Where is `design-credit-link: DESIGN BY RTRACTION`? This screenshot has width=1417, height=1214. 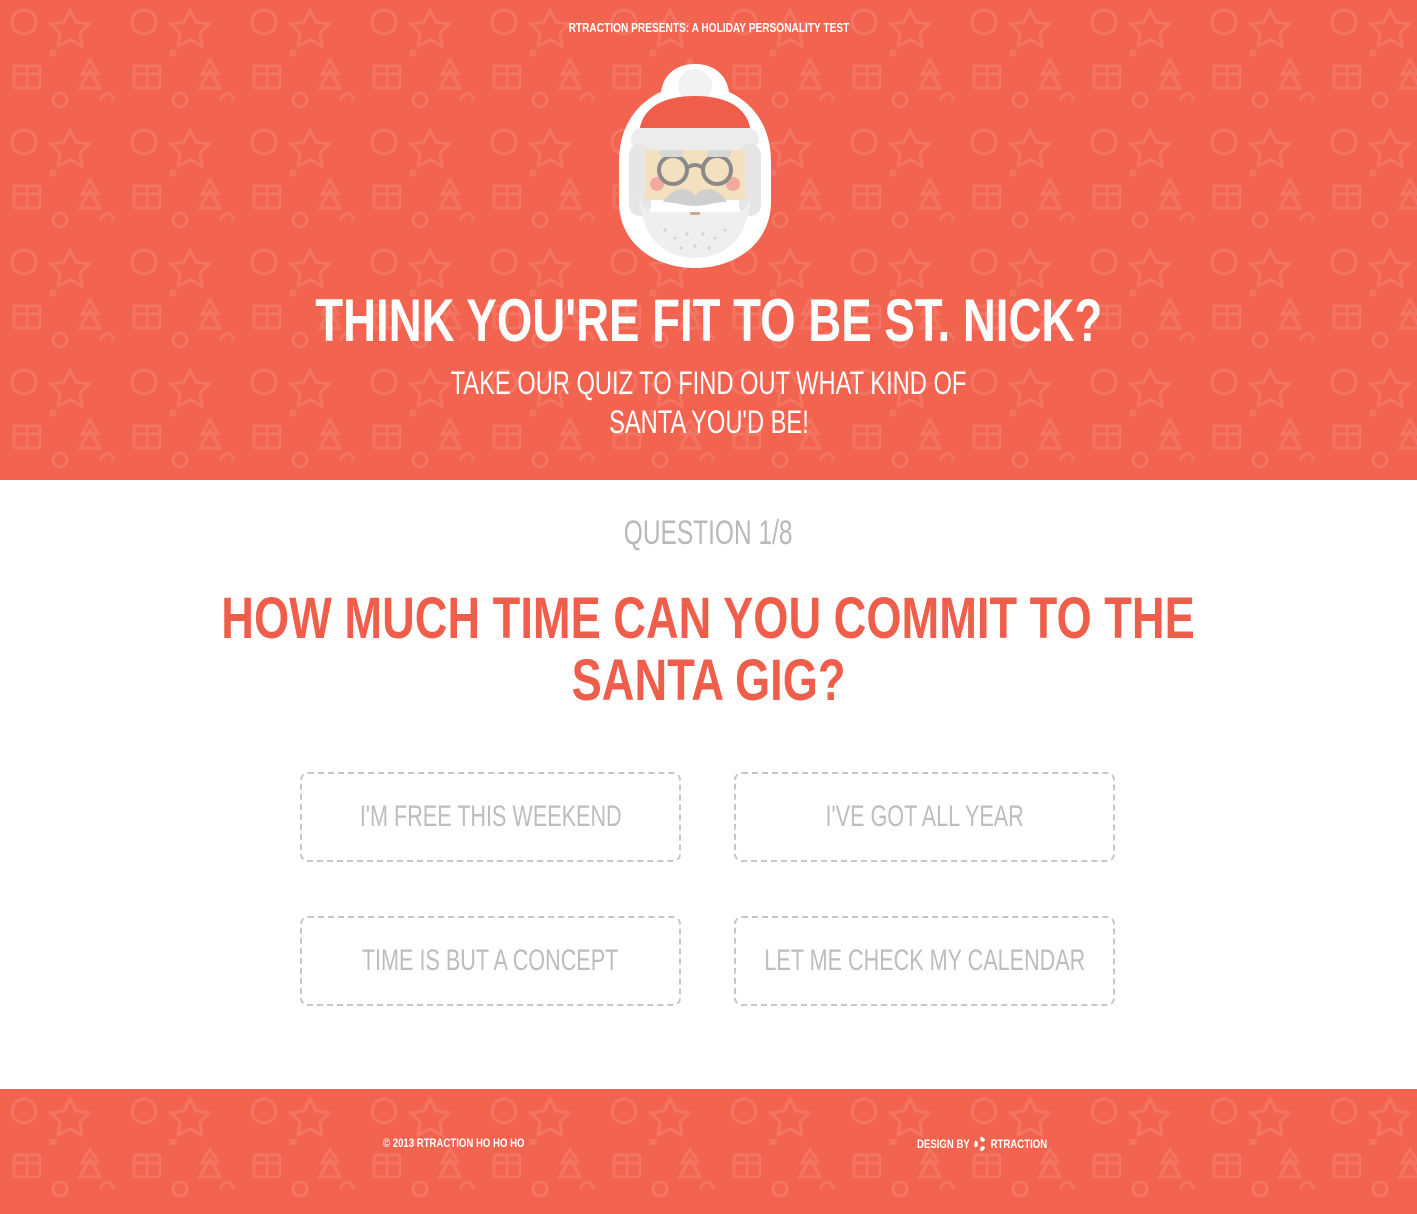
design-credit-link: DESIGN BY RTRACTION is located at coordinates (982, 1144).